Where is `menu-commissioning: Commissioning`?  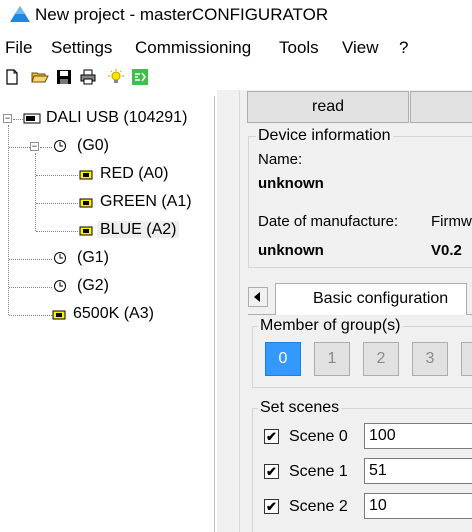 menu-commissioning: Commissioning is located at coordinates (193, 48).